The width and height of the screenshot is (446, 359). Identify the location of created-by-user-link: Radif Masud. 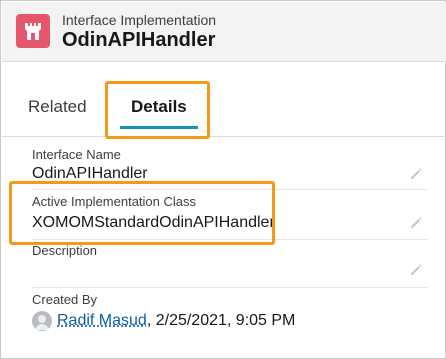
(102, 321).